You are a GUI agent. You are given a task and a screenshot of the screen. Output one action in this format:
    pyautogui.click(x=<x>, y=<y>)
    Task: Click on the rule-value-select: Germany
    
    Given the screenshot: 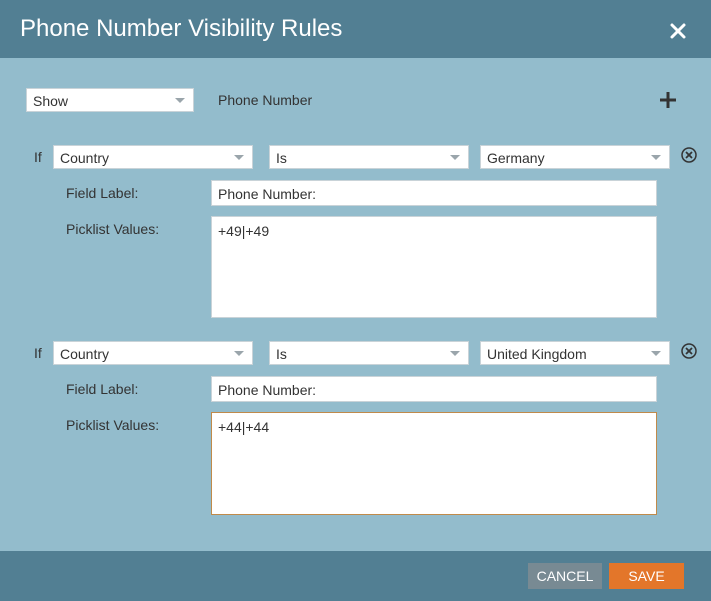 What is the action you would take?
    pyautogui.click(x=575, y=157)
    